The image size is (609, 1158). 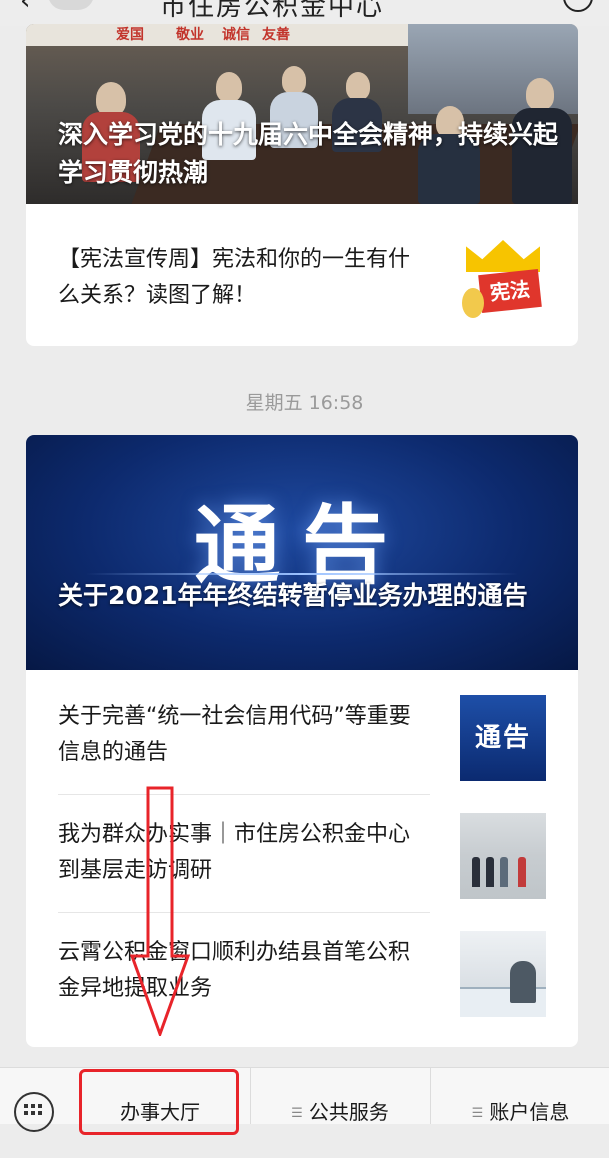 I want to click on hero-article-1: 爱国 敬业 诚信 友善 深入学习党的十九届六中全会精神，持续兴起学习贯彻热潮, so click(x=302, y=114).